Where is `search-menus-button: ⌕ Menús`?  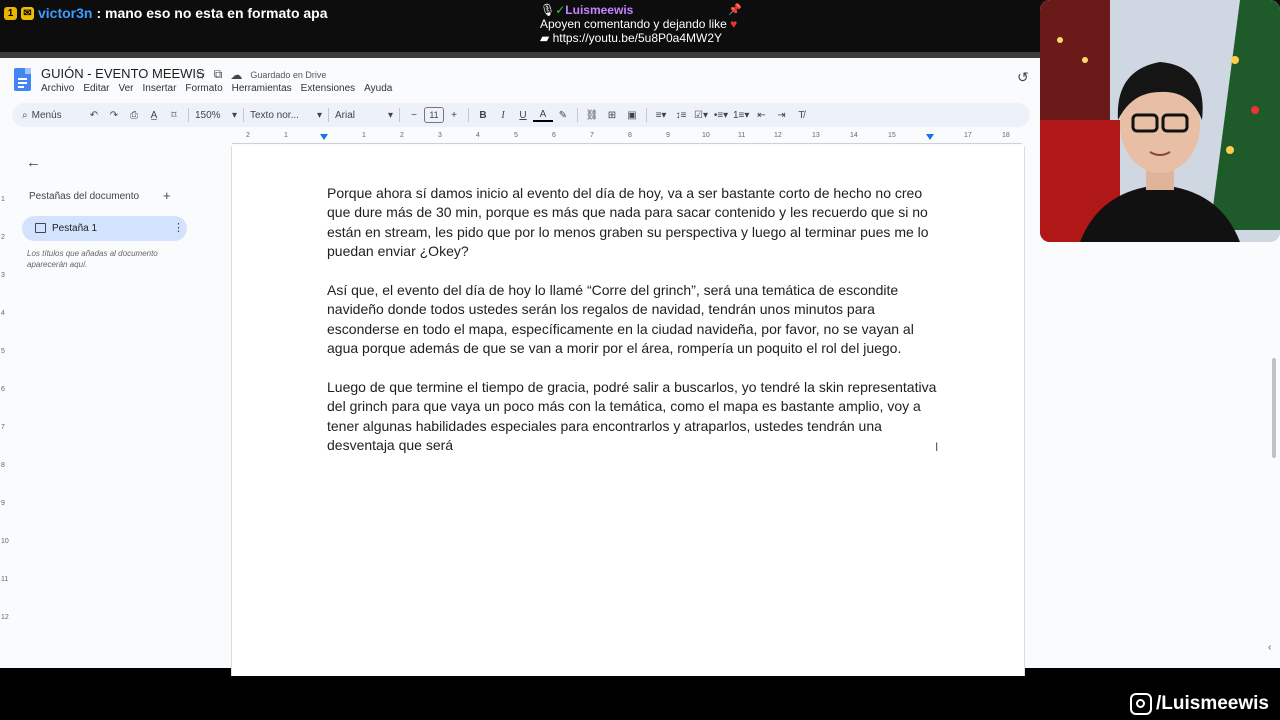 search-menus-button: ⌕ Menús is located at coordinates (48, 115).